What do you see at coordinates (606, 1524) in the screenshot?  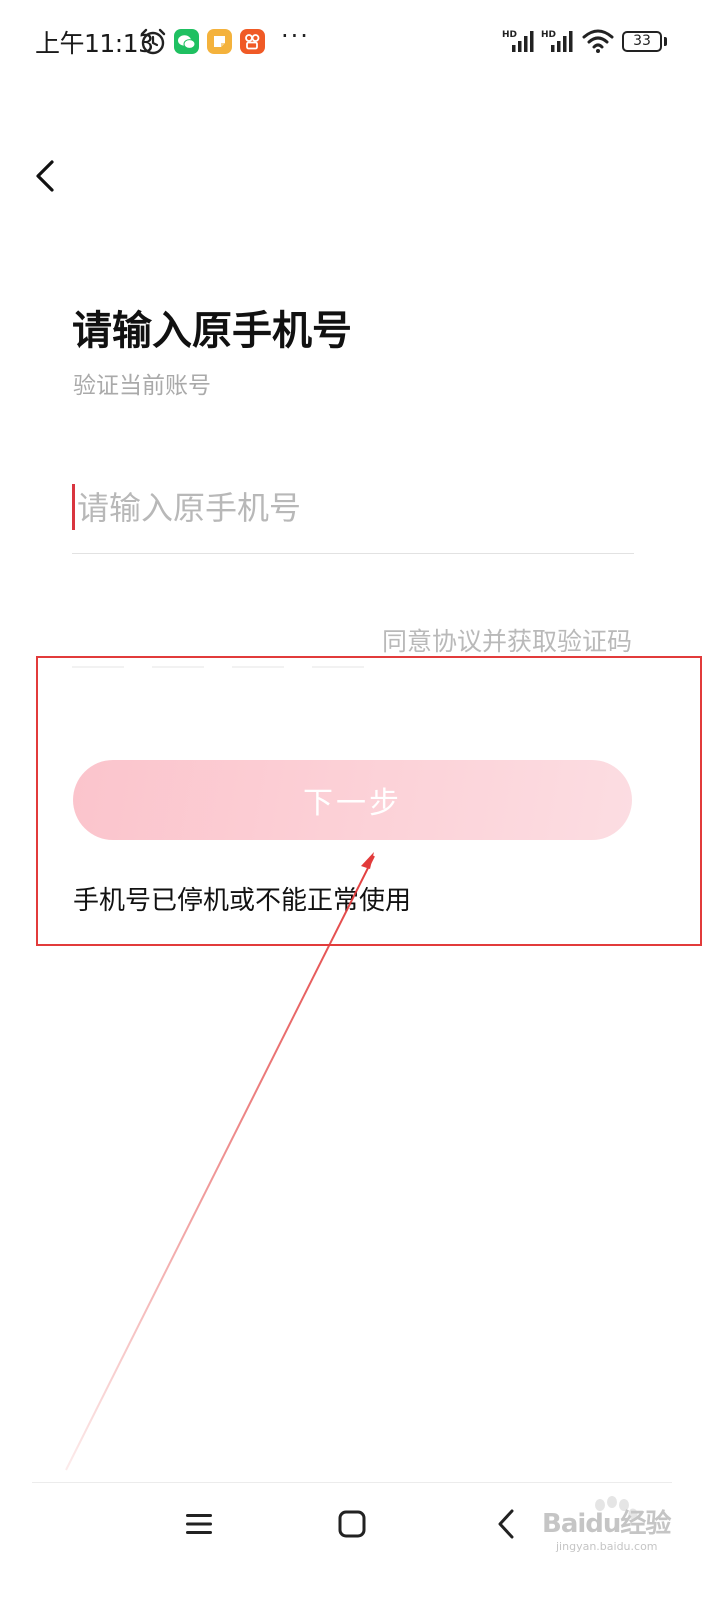 I see `watermark-text: Baidu经验` at bounding box center [606, 1524].